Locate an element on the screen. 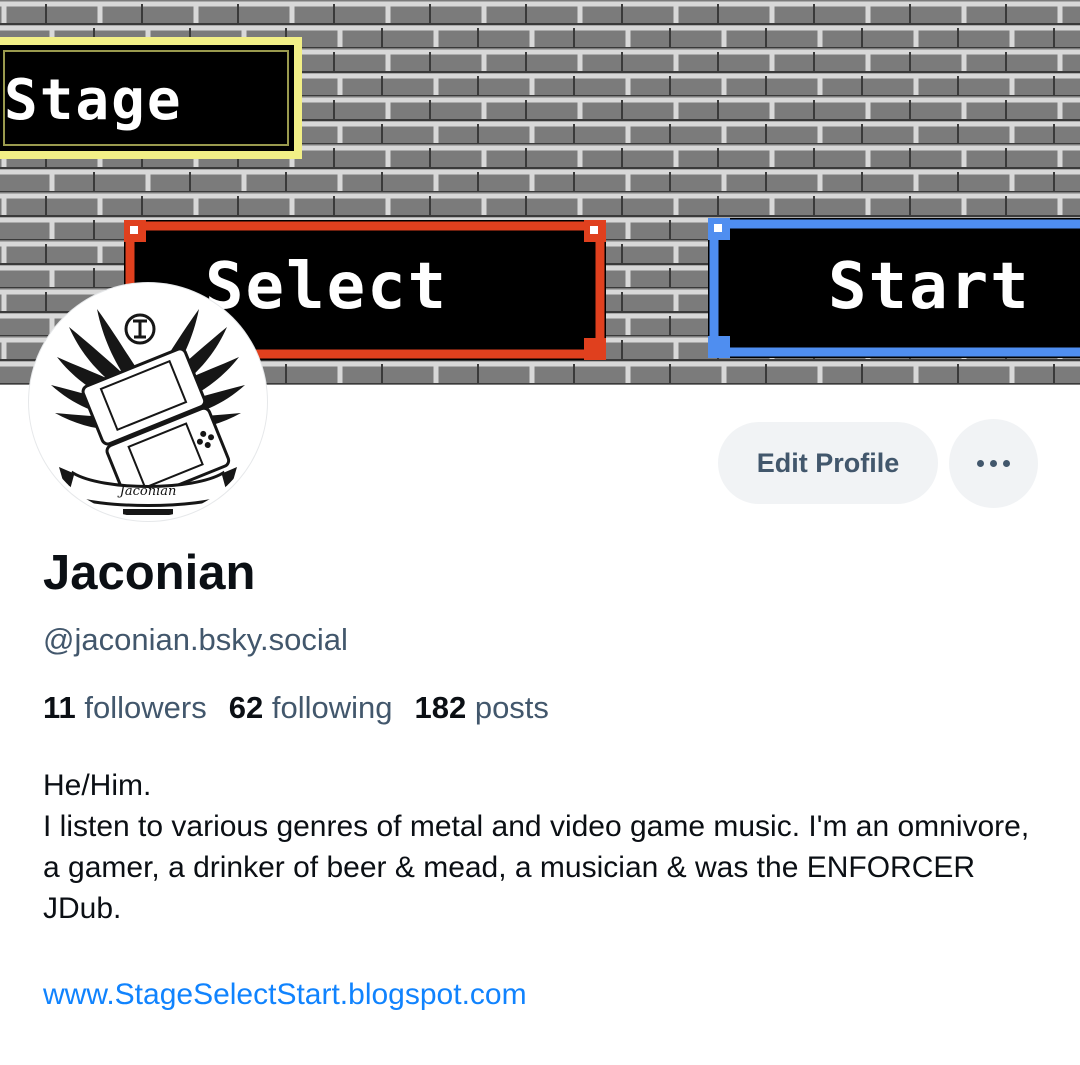  avatar-emblem-icon: Jaconian is located at coordinates (148, 402).